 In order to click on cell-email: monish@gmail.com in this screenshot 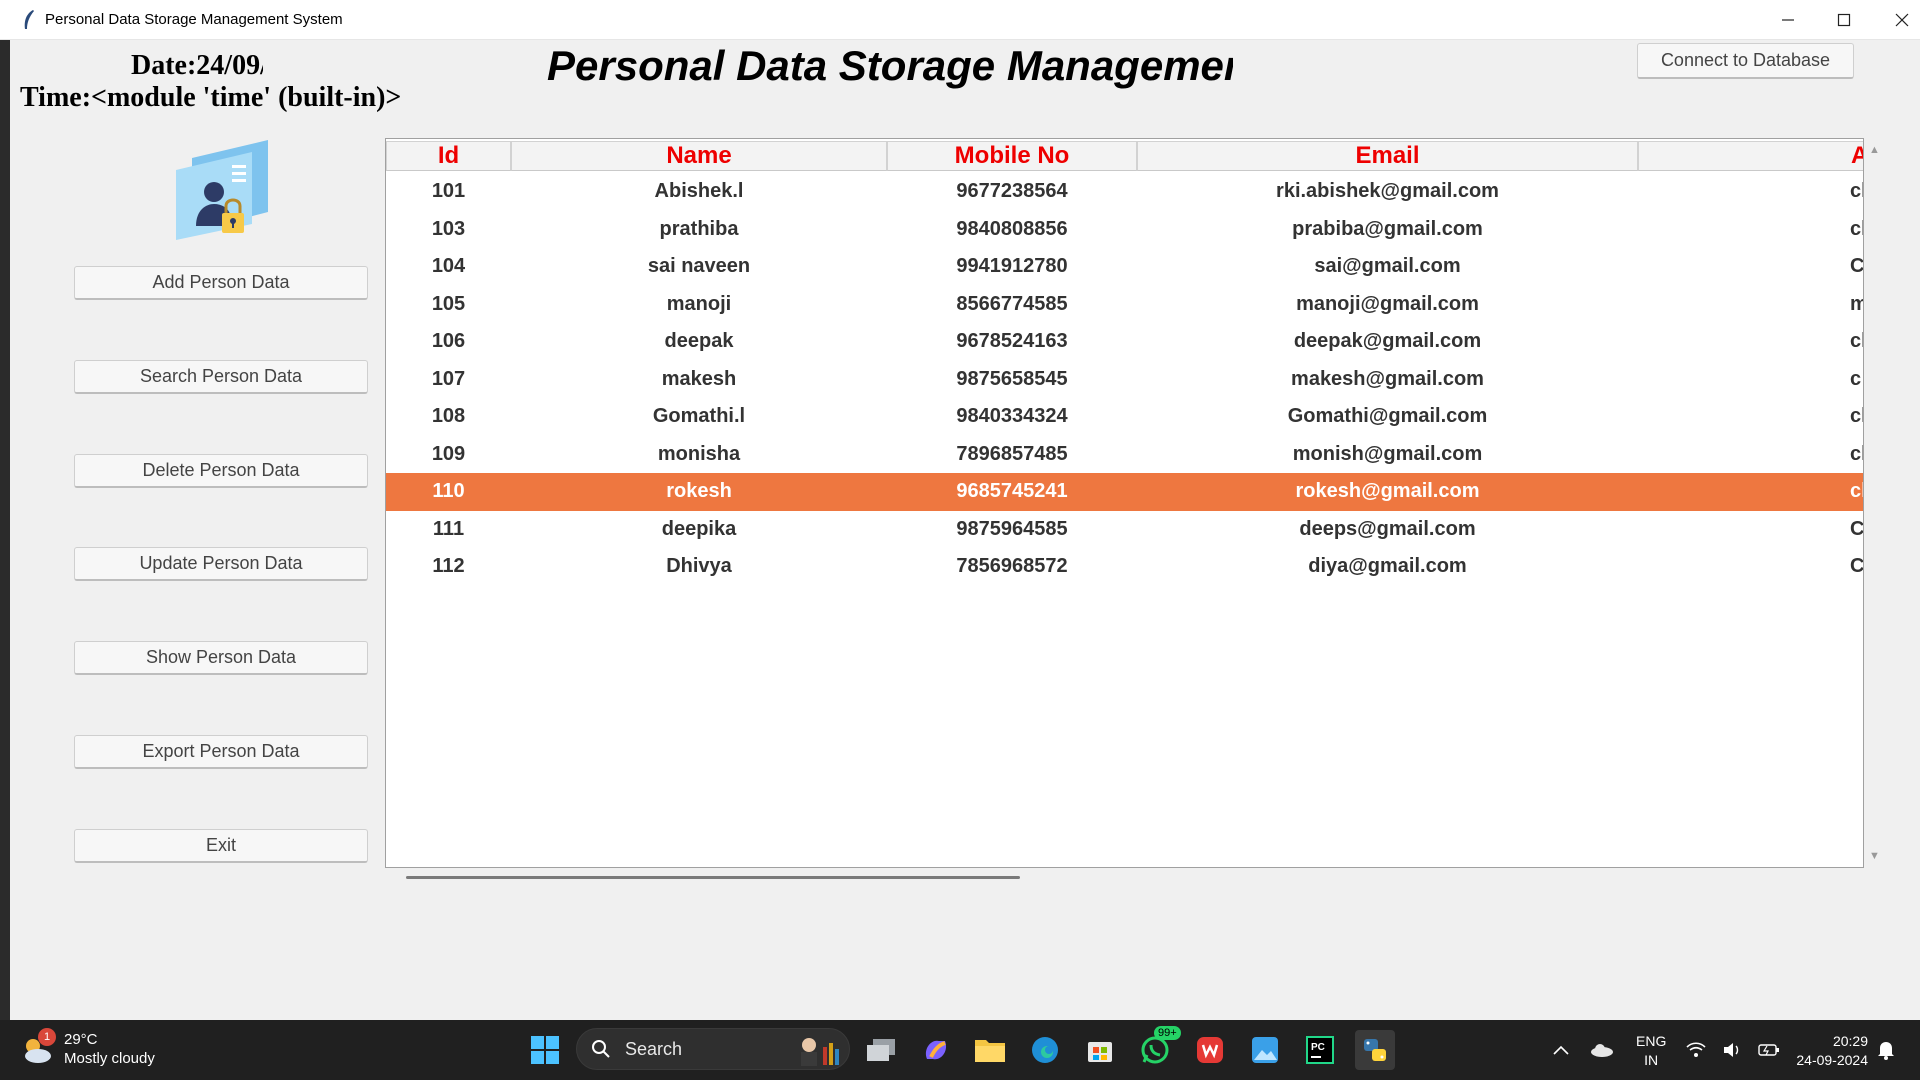, I will do `click(1387, 453)`.